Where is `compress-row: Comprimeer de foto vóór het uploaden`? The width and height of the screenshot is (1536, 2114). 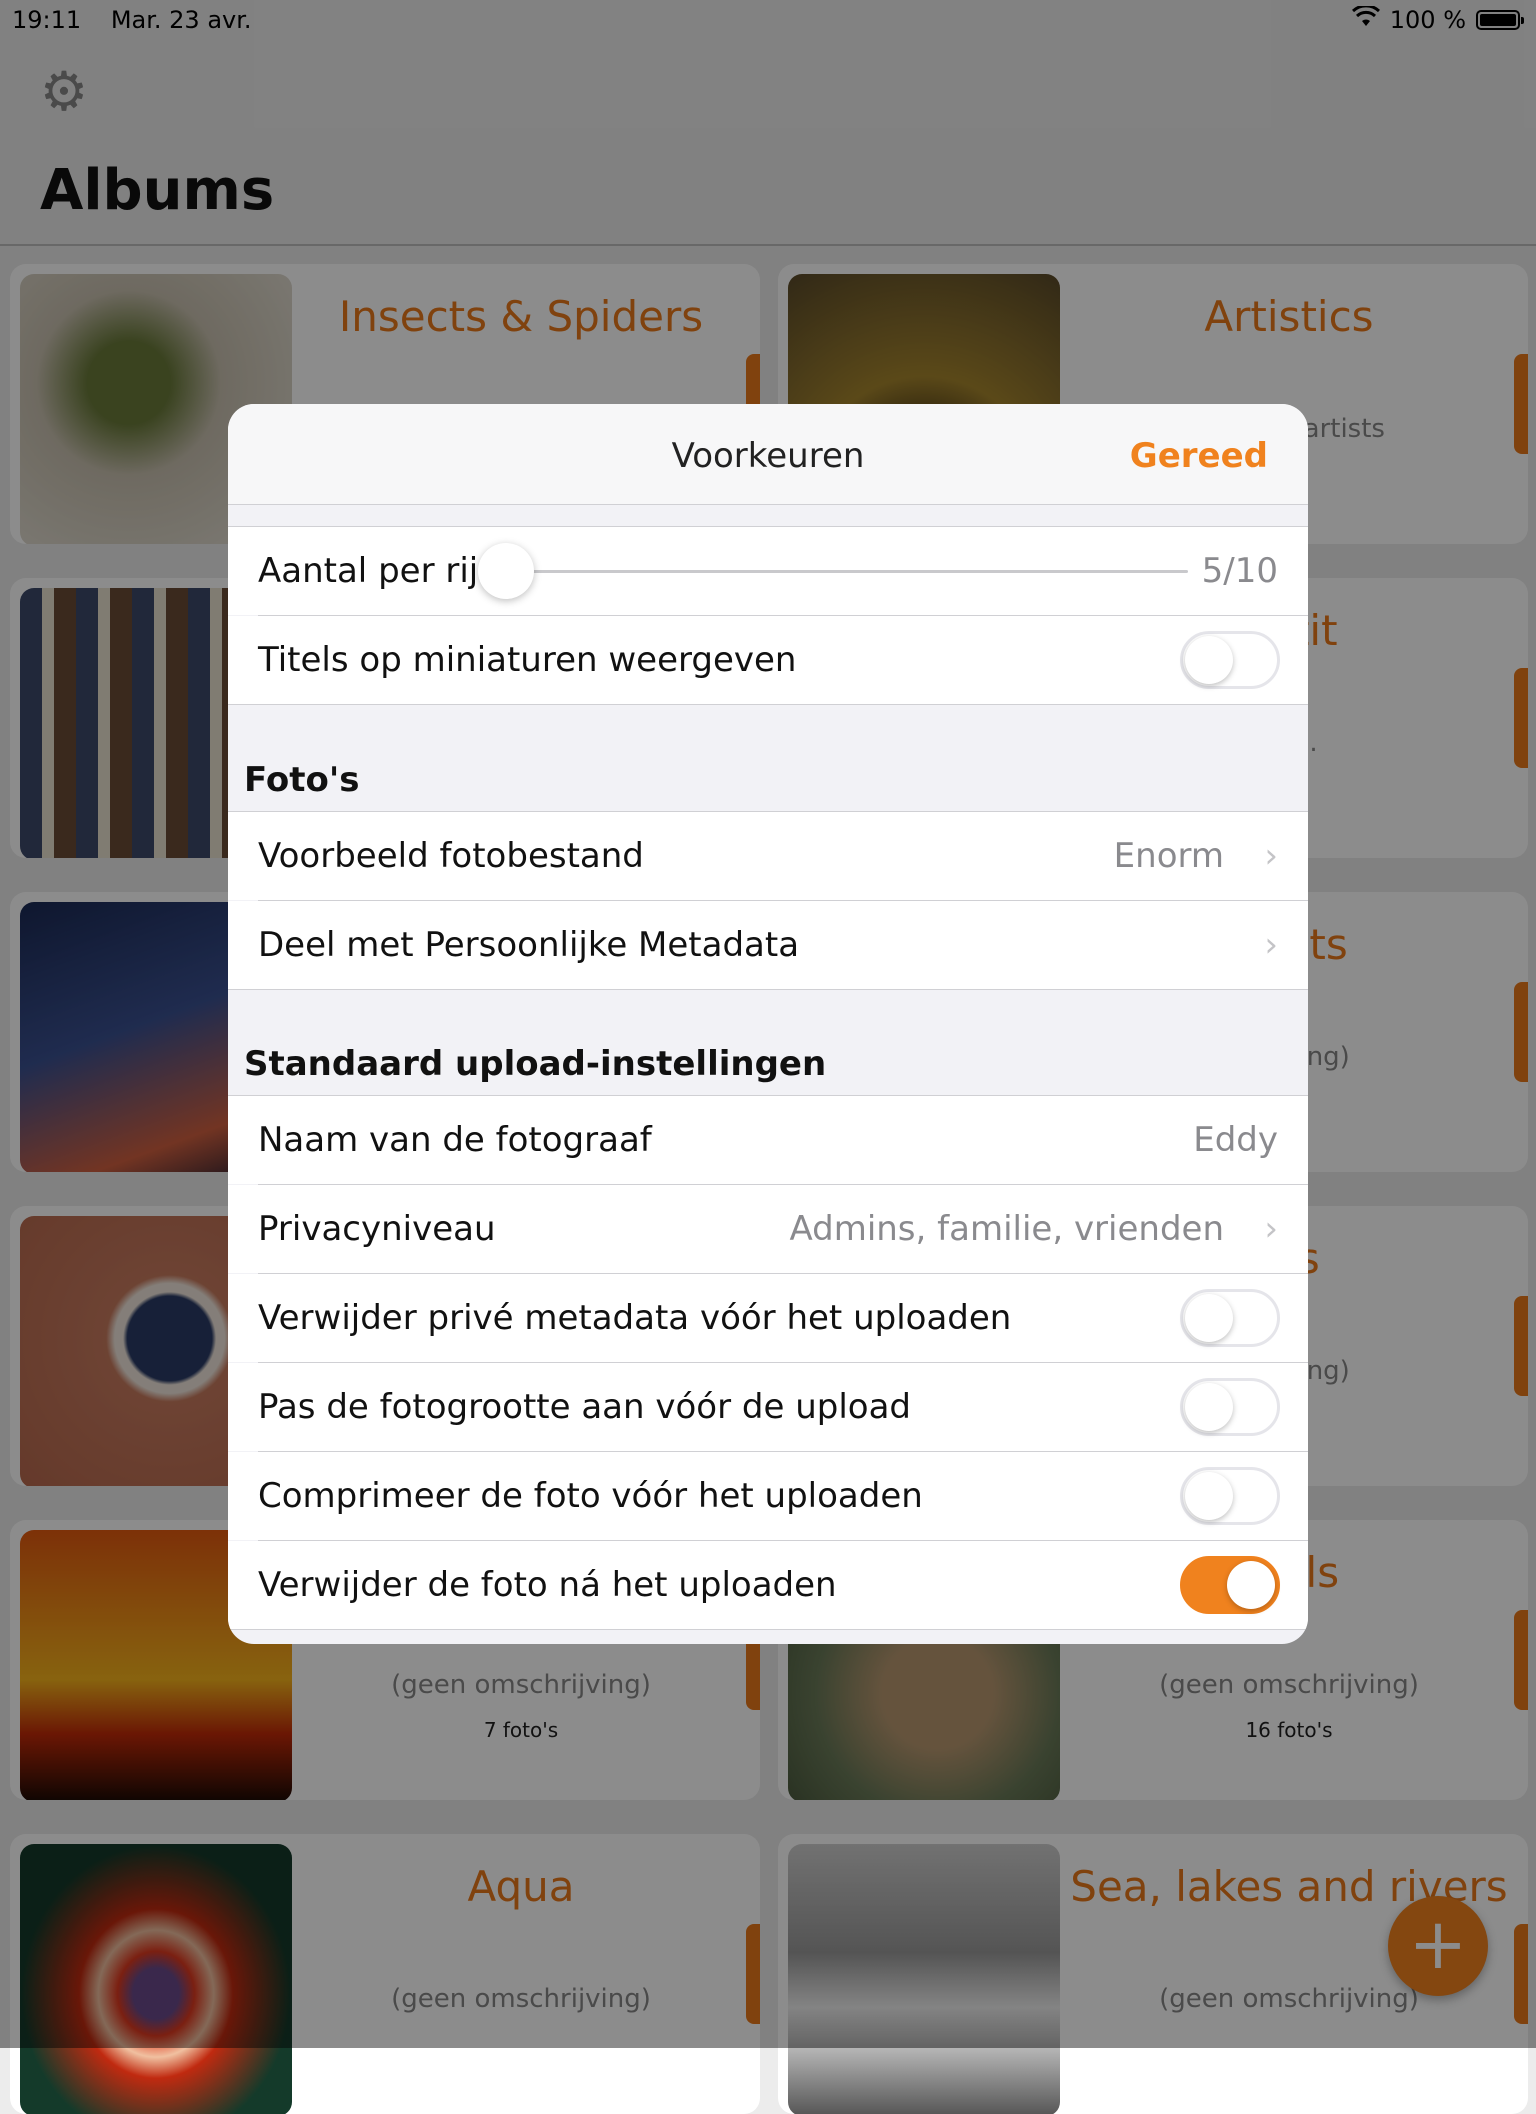
compress-row: Comprimeer de foto vóór het uploaden is located at coordinates (768, 1496).